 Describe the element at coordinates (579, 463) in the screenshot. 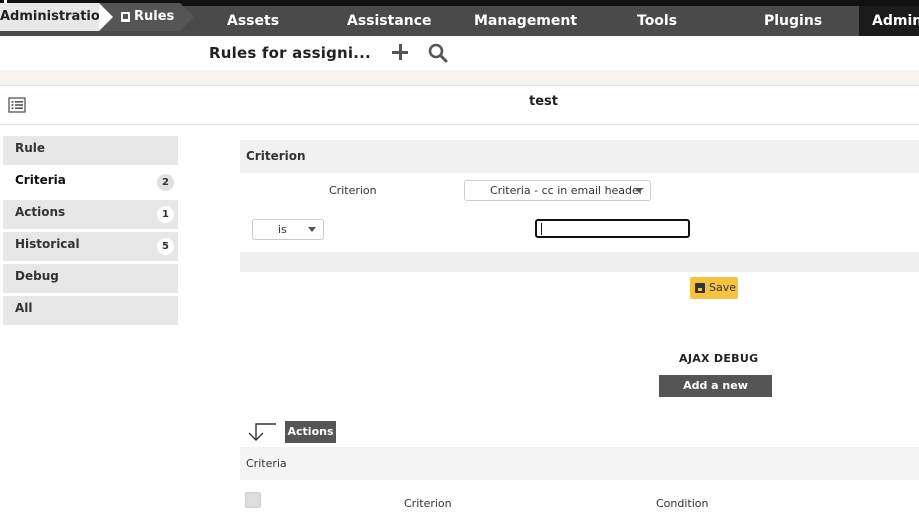

I see `criteria-list-header: Criteria` at that location.